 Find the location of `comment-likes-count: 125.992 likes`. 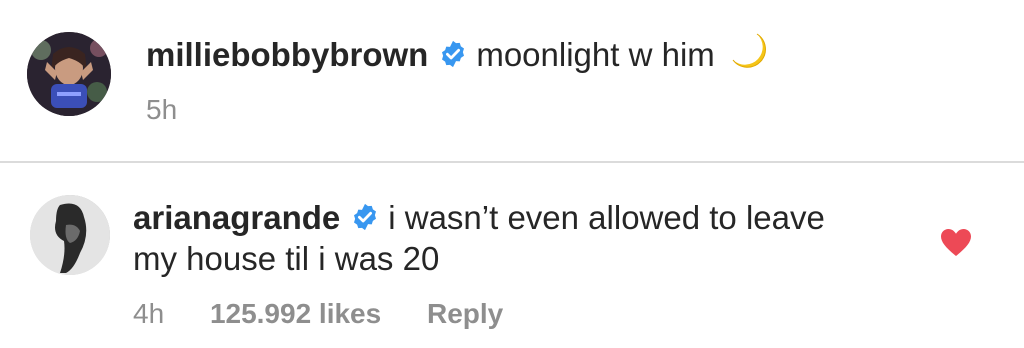

comment-likes-count: 125.992 likes is located at coordinates (295, 313).